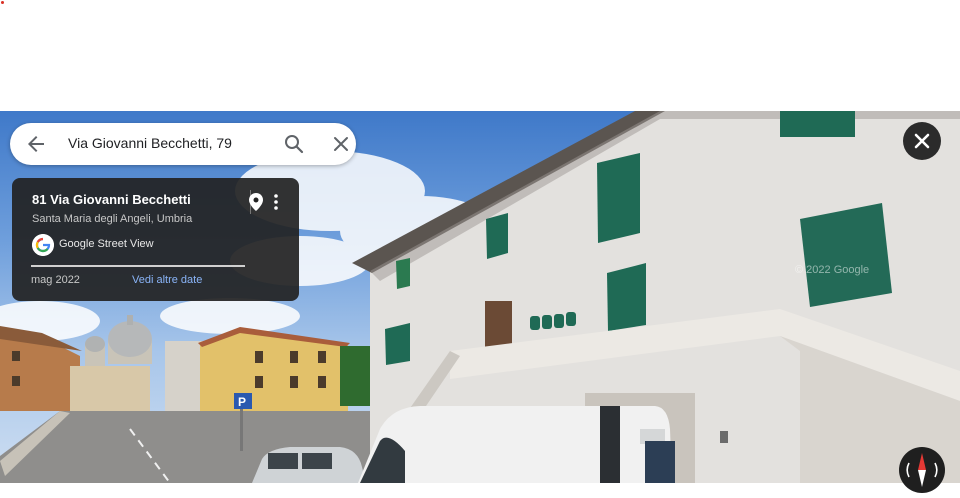  I want to click on search-box: Via Giovanni Becchetti, 79, so click(183, 144).